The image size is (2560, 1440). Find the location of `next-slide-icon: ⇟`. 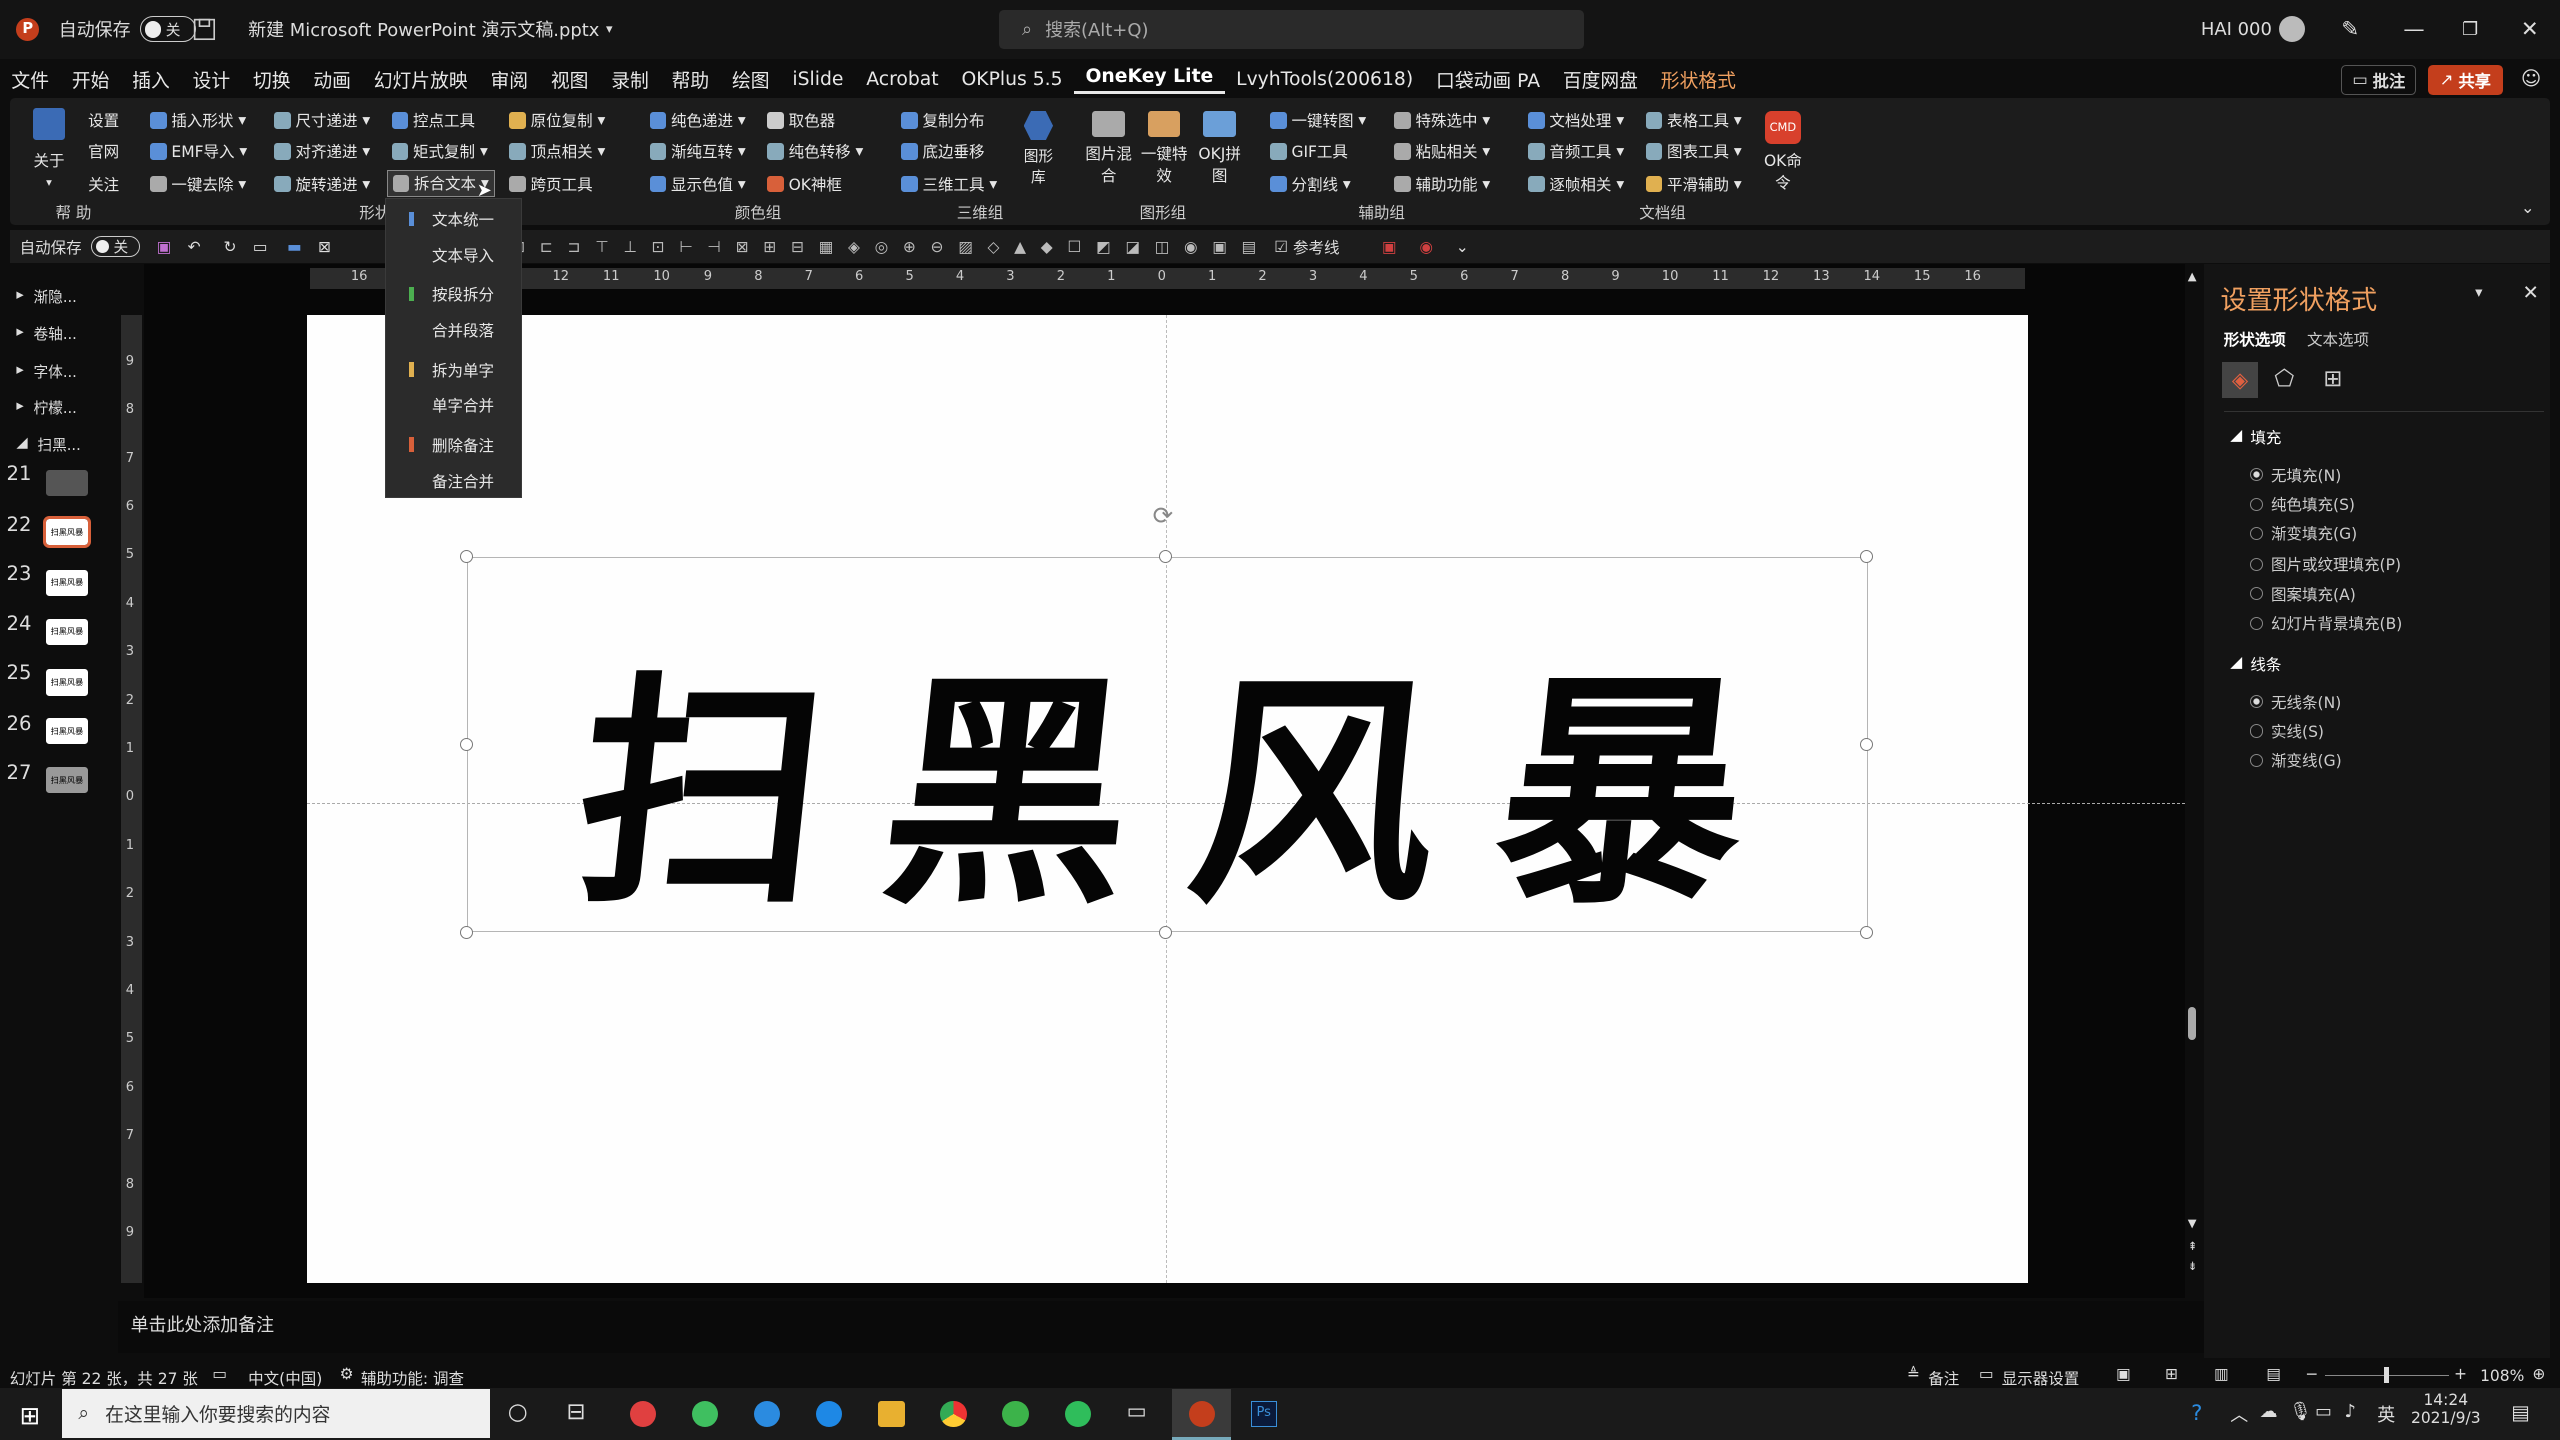

next-slide-icon: ⇟ is located at coordinates (2193, 1266).